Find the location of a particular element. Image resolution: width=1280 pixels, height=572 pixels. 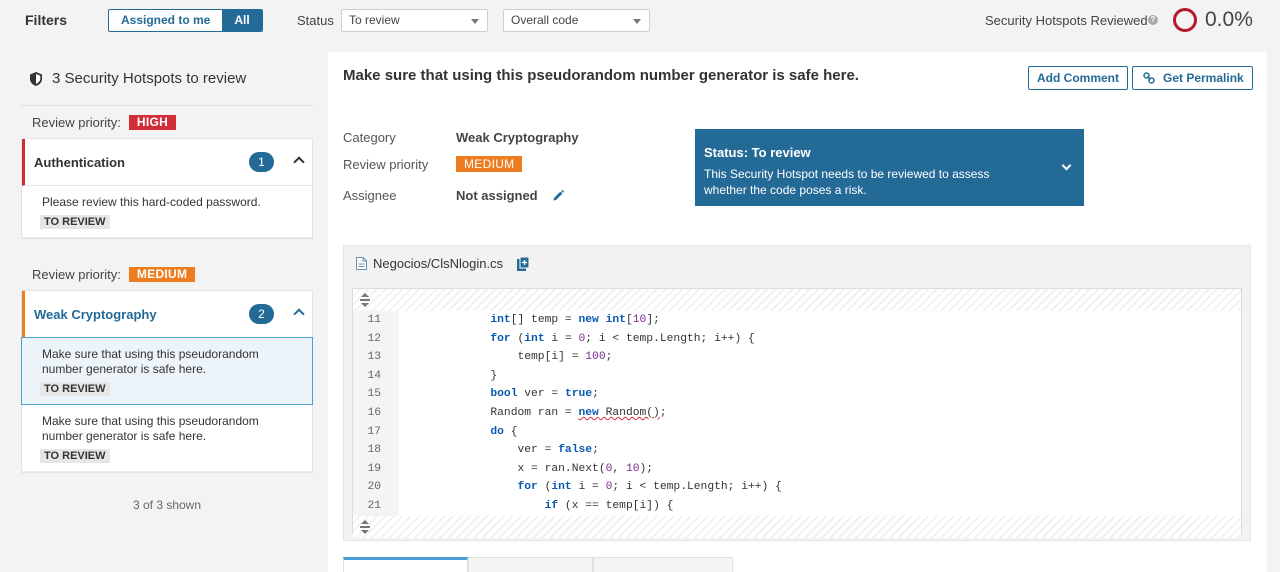

get-permalink-label: Get Permalink is located at coordinates (1203, 78).